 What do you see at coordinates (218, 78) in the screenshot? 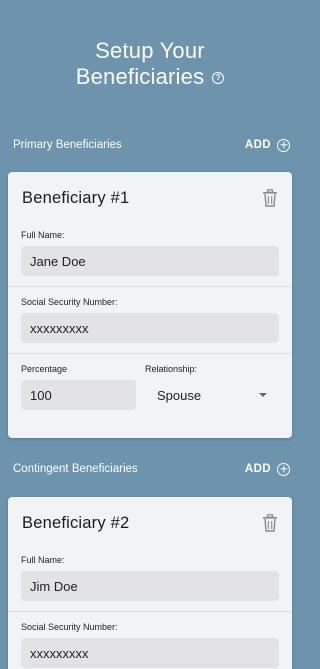
I see `help-icon: ?` at bounding box center [218, 78].